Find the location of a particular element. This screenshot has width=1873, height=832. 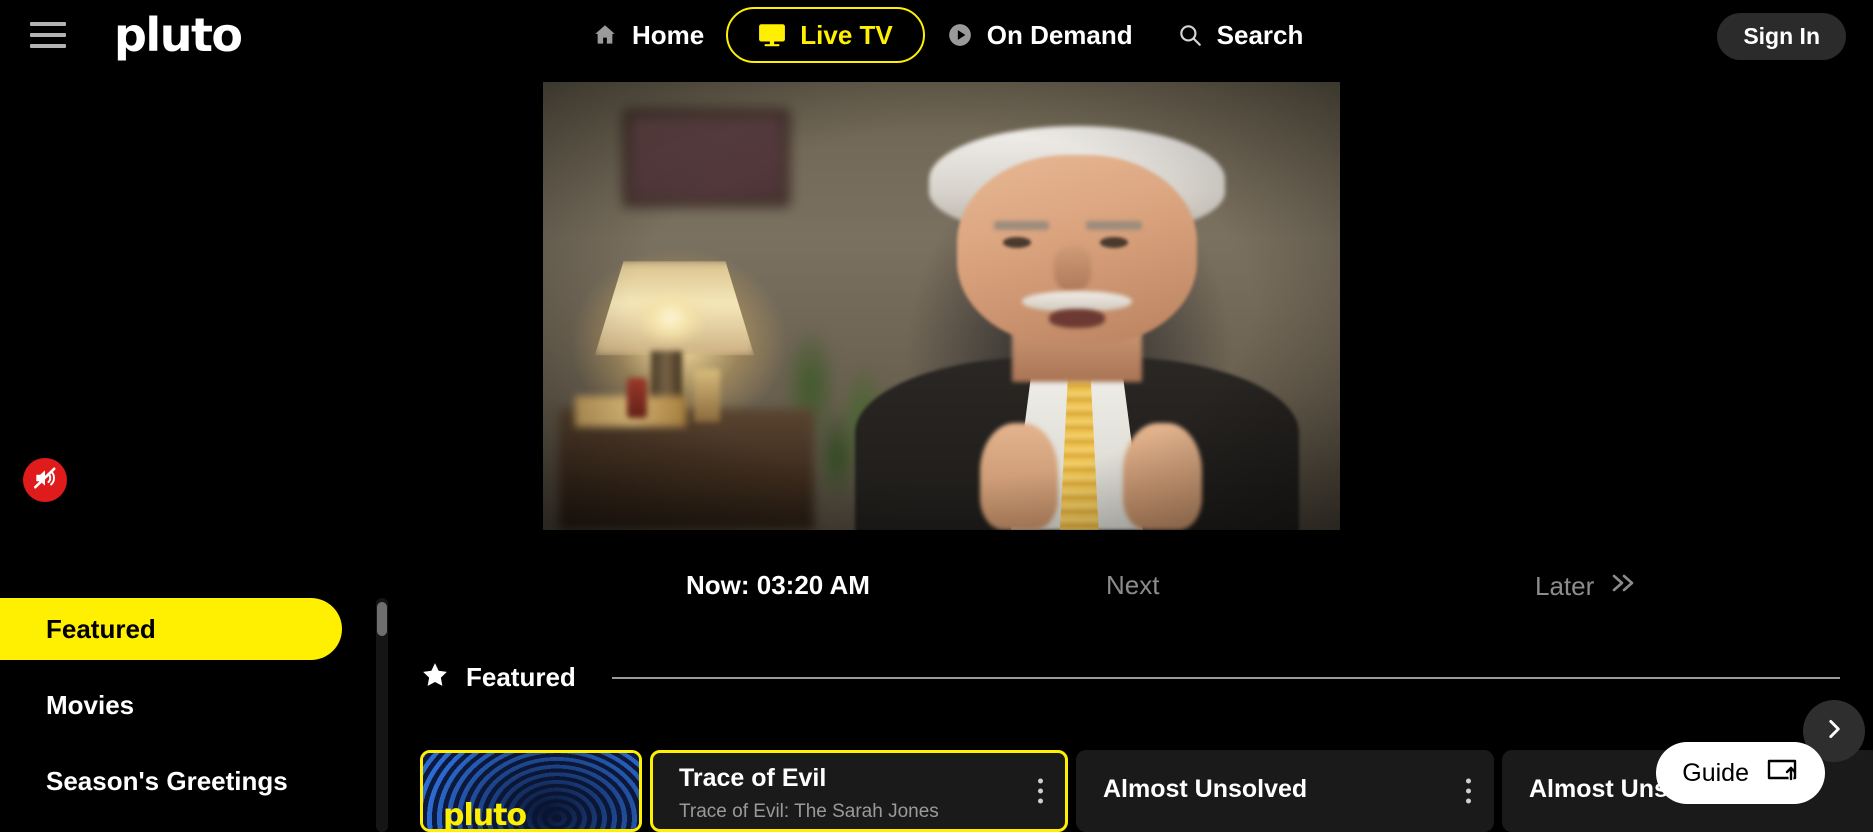

search-icon is located at coordinates (1190, 35).